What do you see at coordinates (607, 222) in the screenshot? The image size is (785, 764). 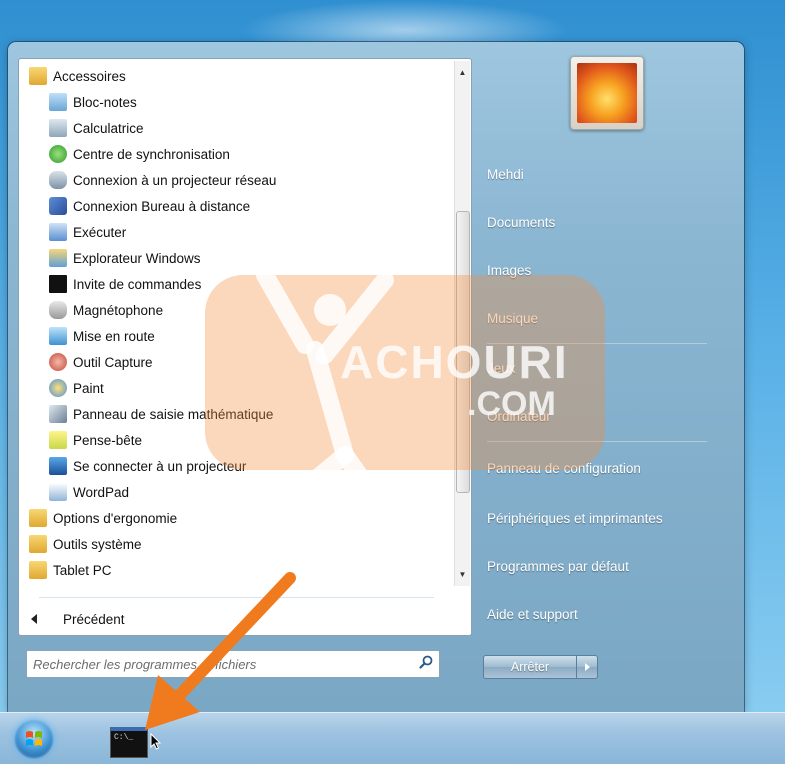 I see `right-pane-link: Documents` at bounding box center [607, 222].